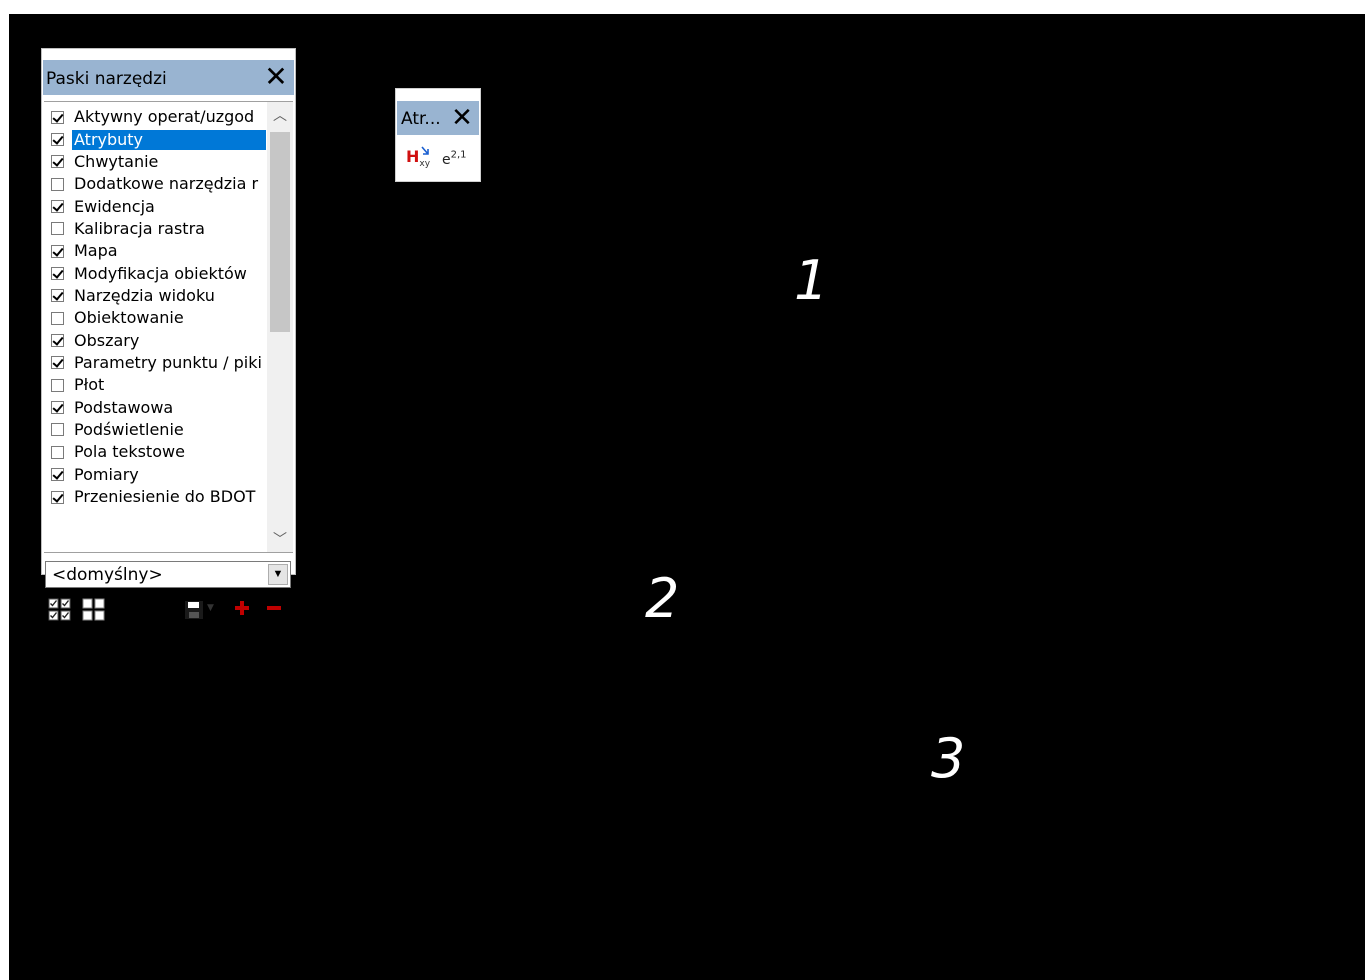  I want to click on exponent-tool-icon: e2,1, so click(454, 158).